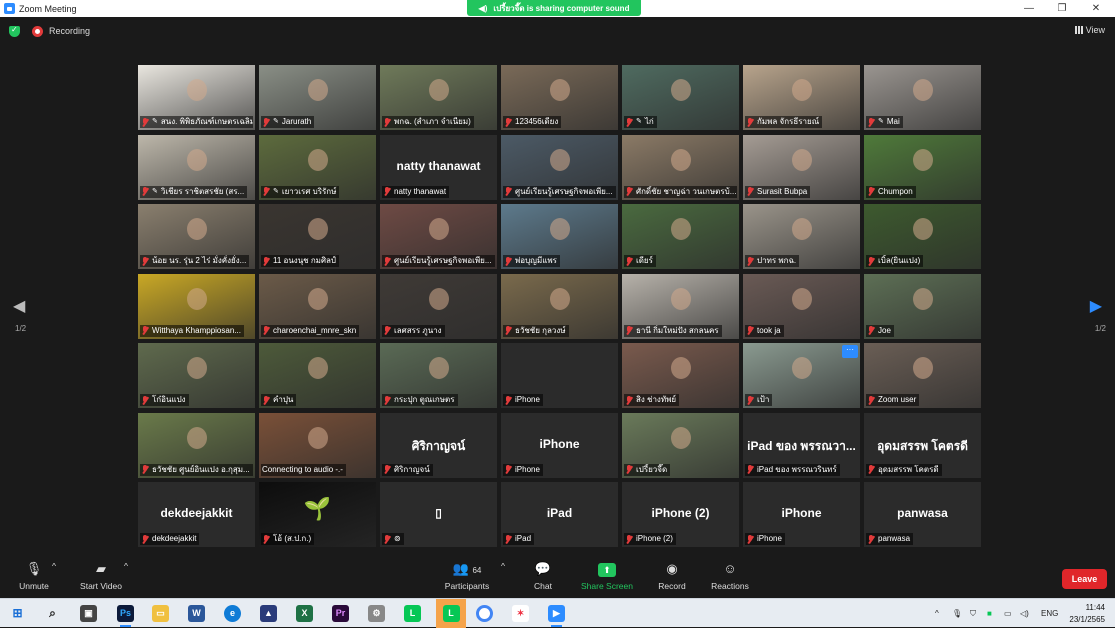 The width and height of the screenshot is (1115, 628). What do you see at coordinates (730, 576) in the screenshot?
I see `reactions-button: ☺ Reactions` at bounding box center [730, 576].